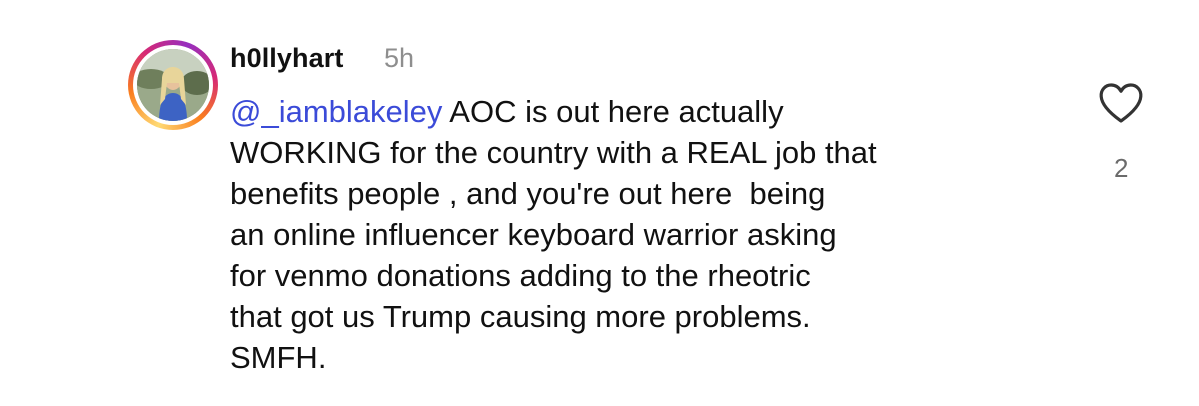 The image size is (1199, 406). I want to click on comment-line-1: @_iamblakeley AOC is out here actually, so click(640, 111).